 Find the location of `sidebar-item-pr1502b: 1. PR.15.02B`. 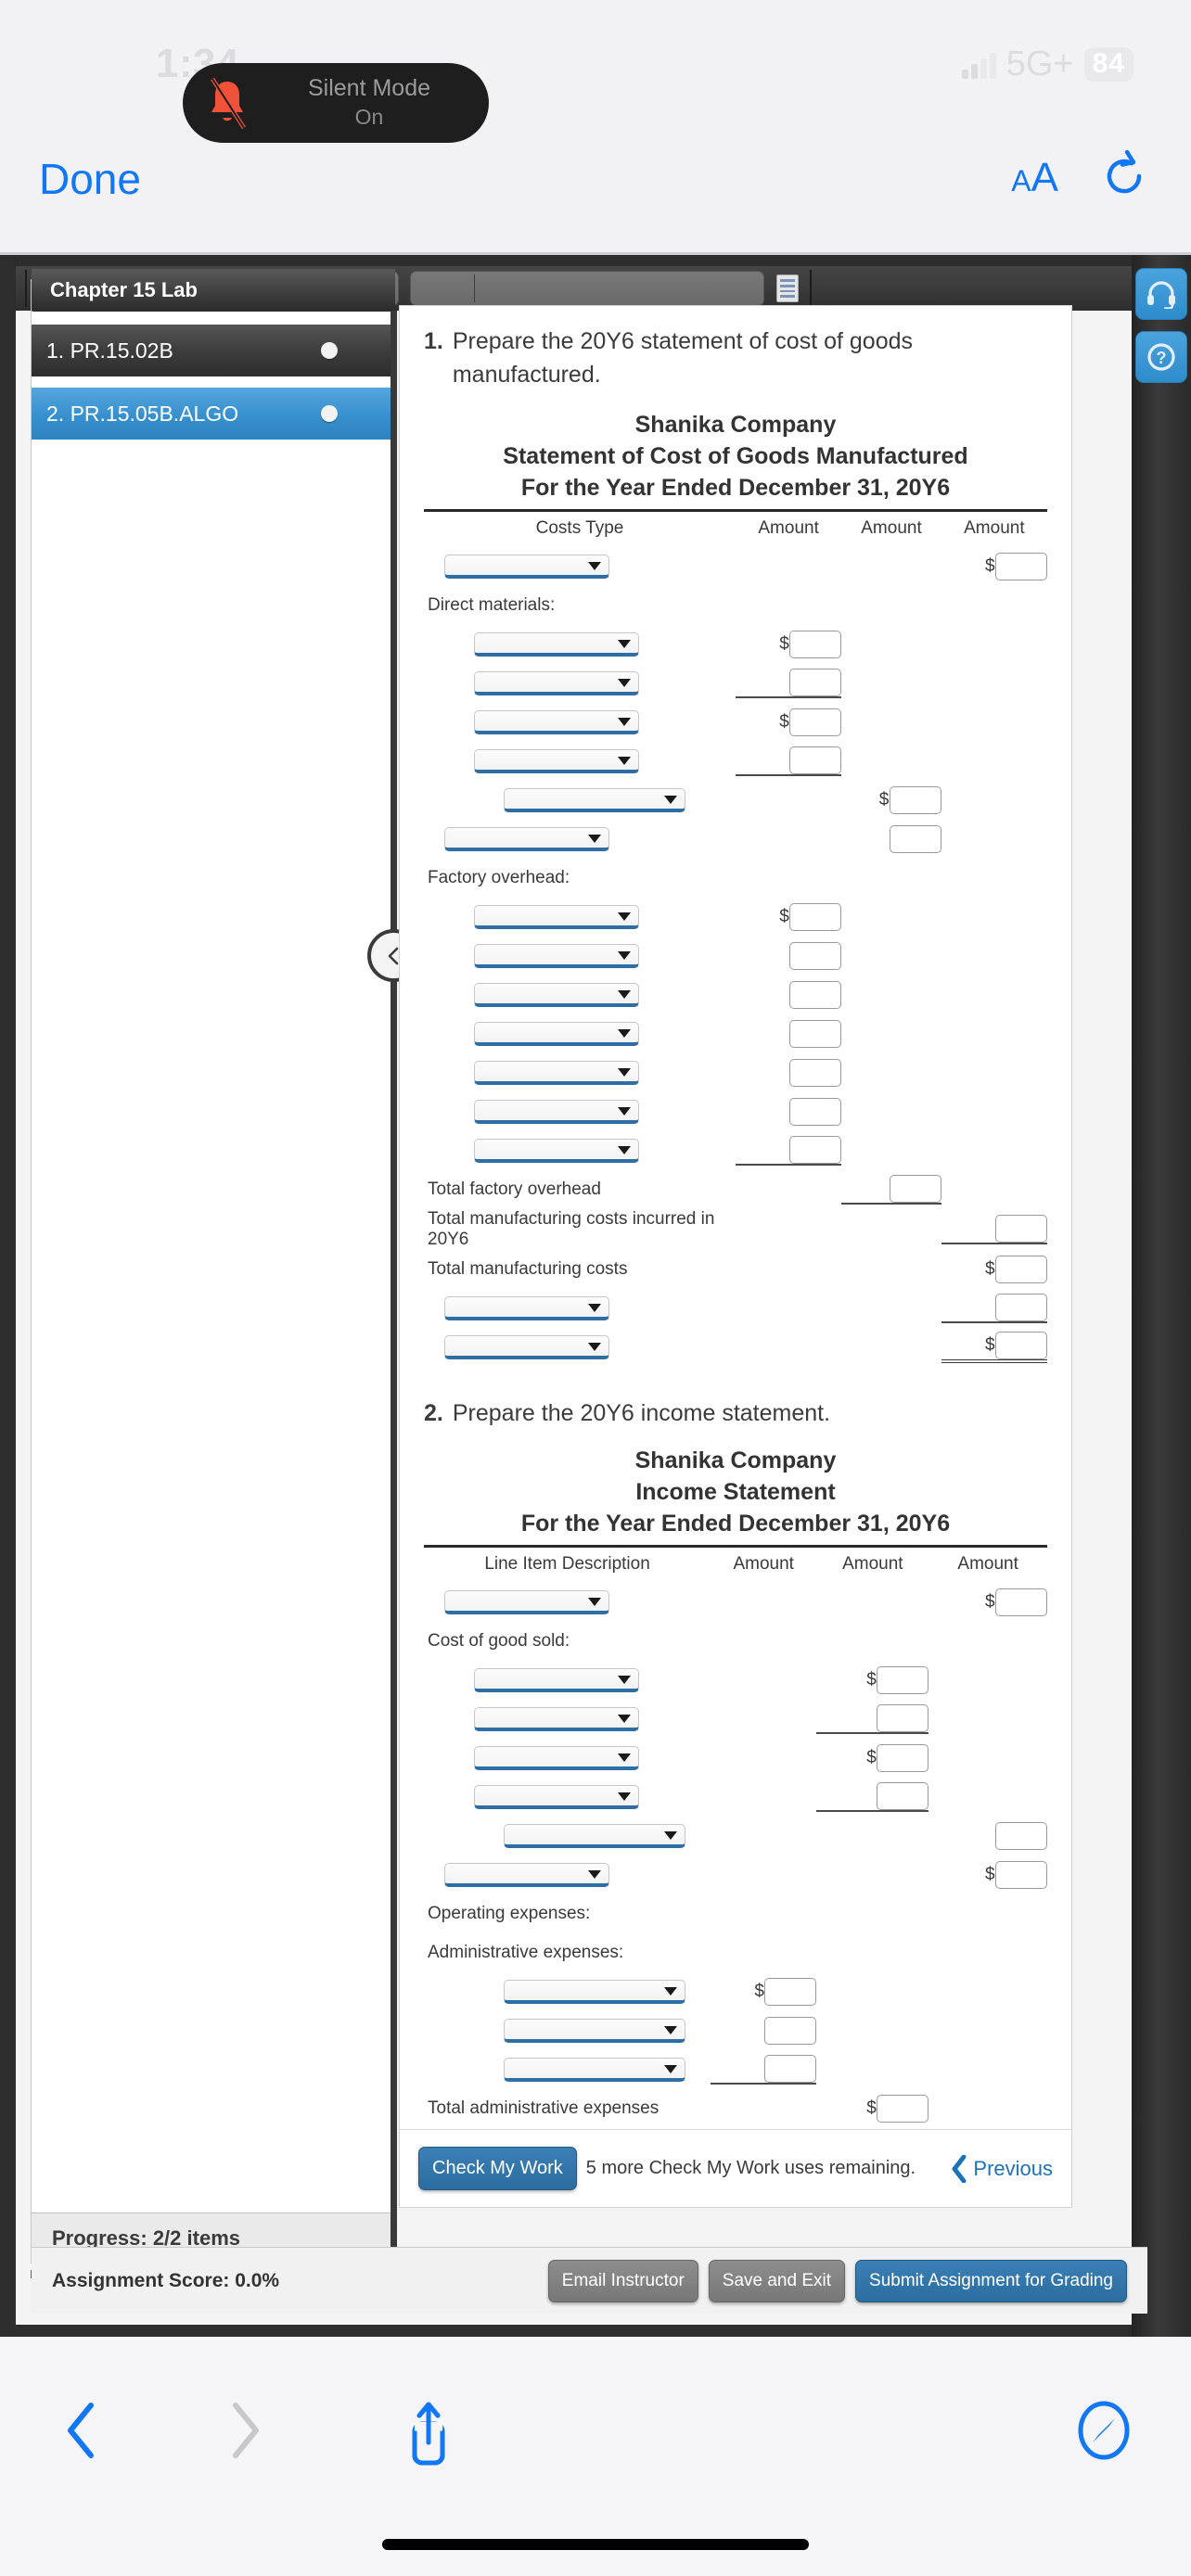

sidebar-item-pr1502b: 1. PR.15.02B is located at coordinates (213, 350).